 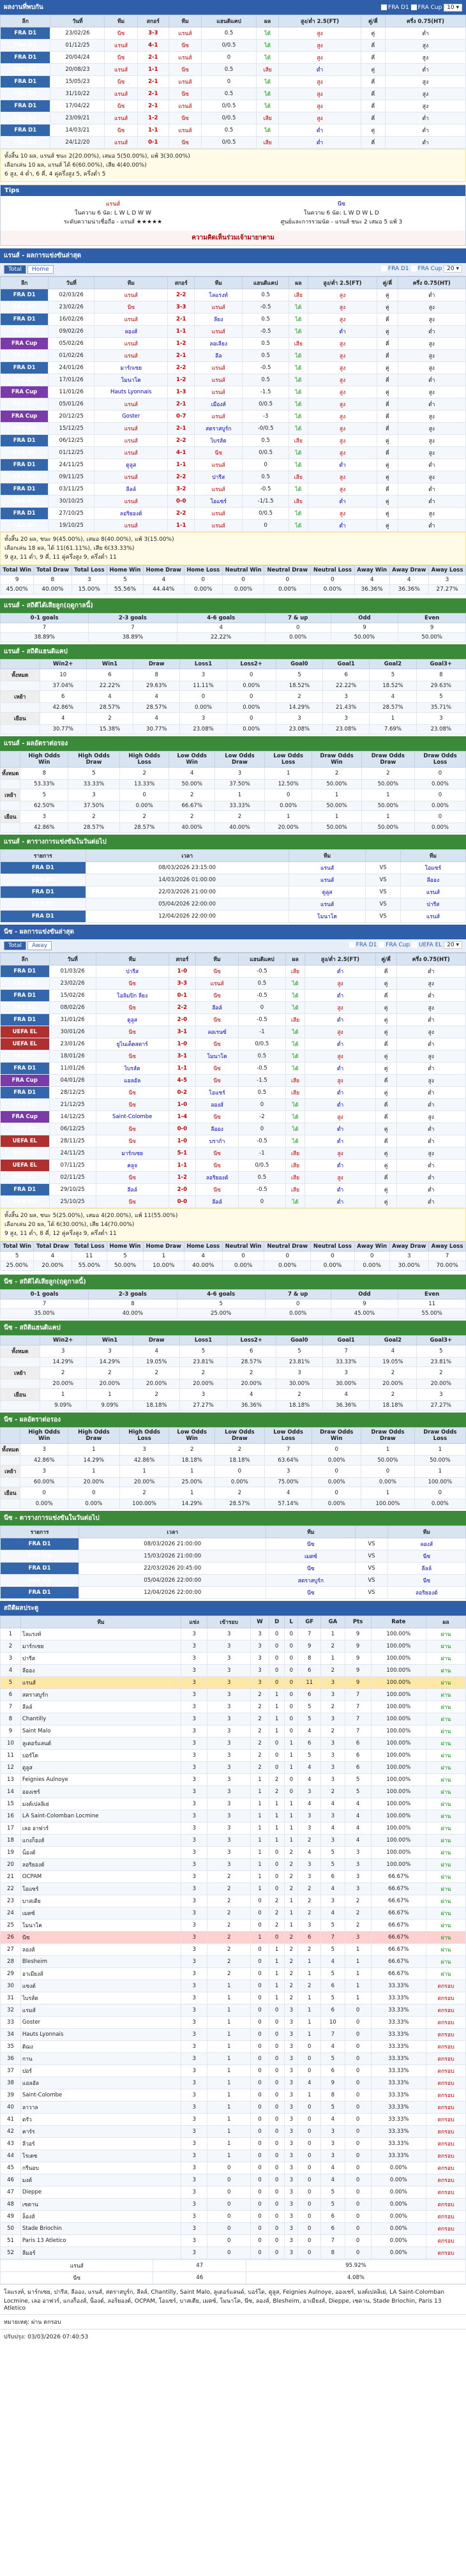 What do you see at coordinates (101, 2120) in the screenshot?
I see `table-cell: ตรัว` at bounding box center [101, 2120].